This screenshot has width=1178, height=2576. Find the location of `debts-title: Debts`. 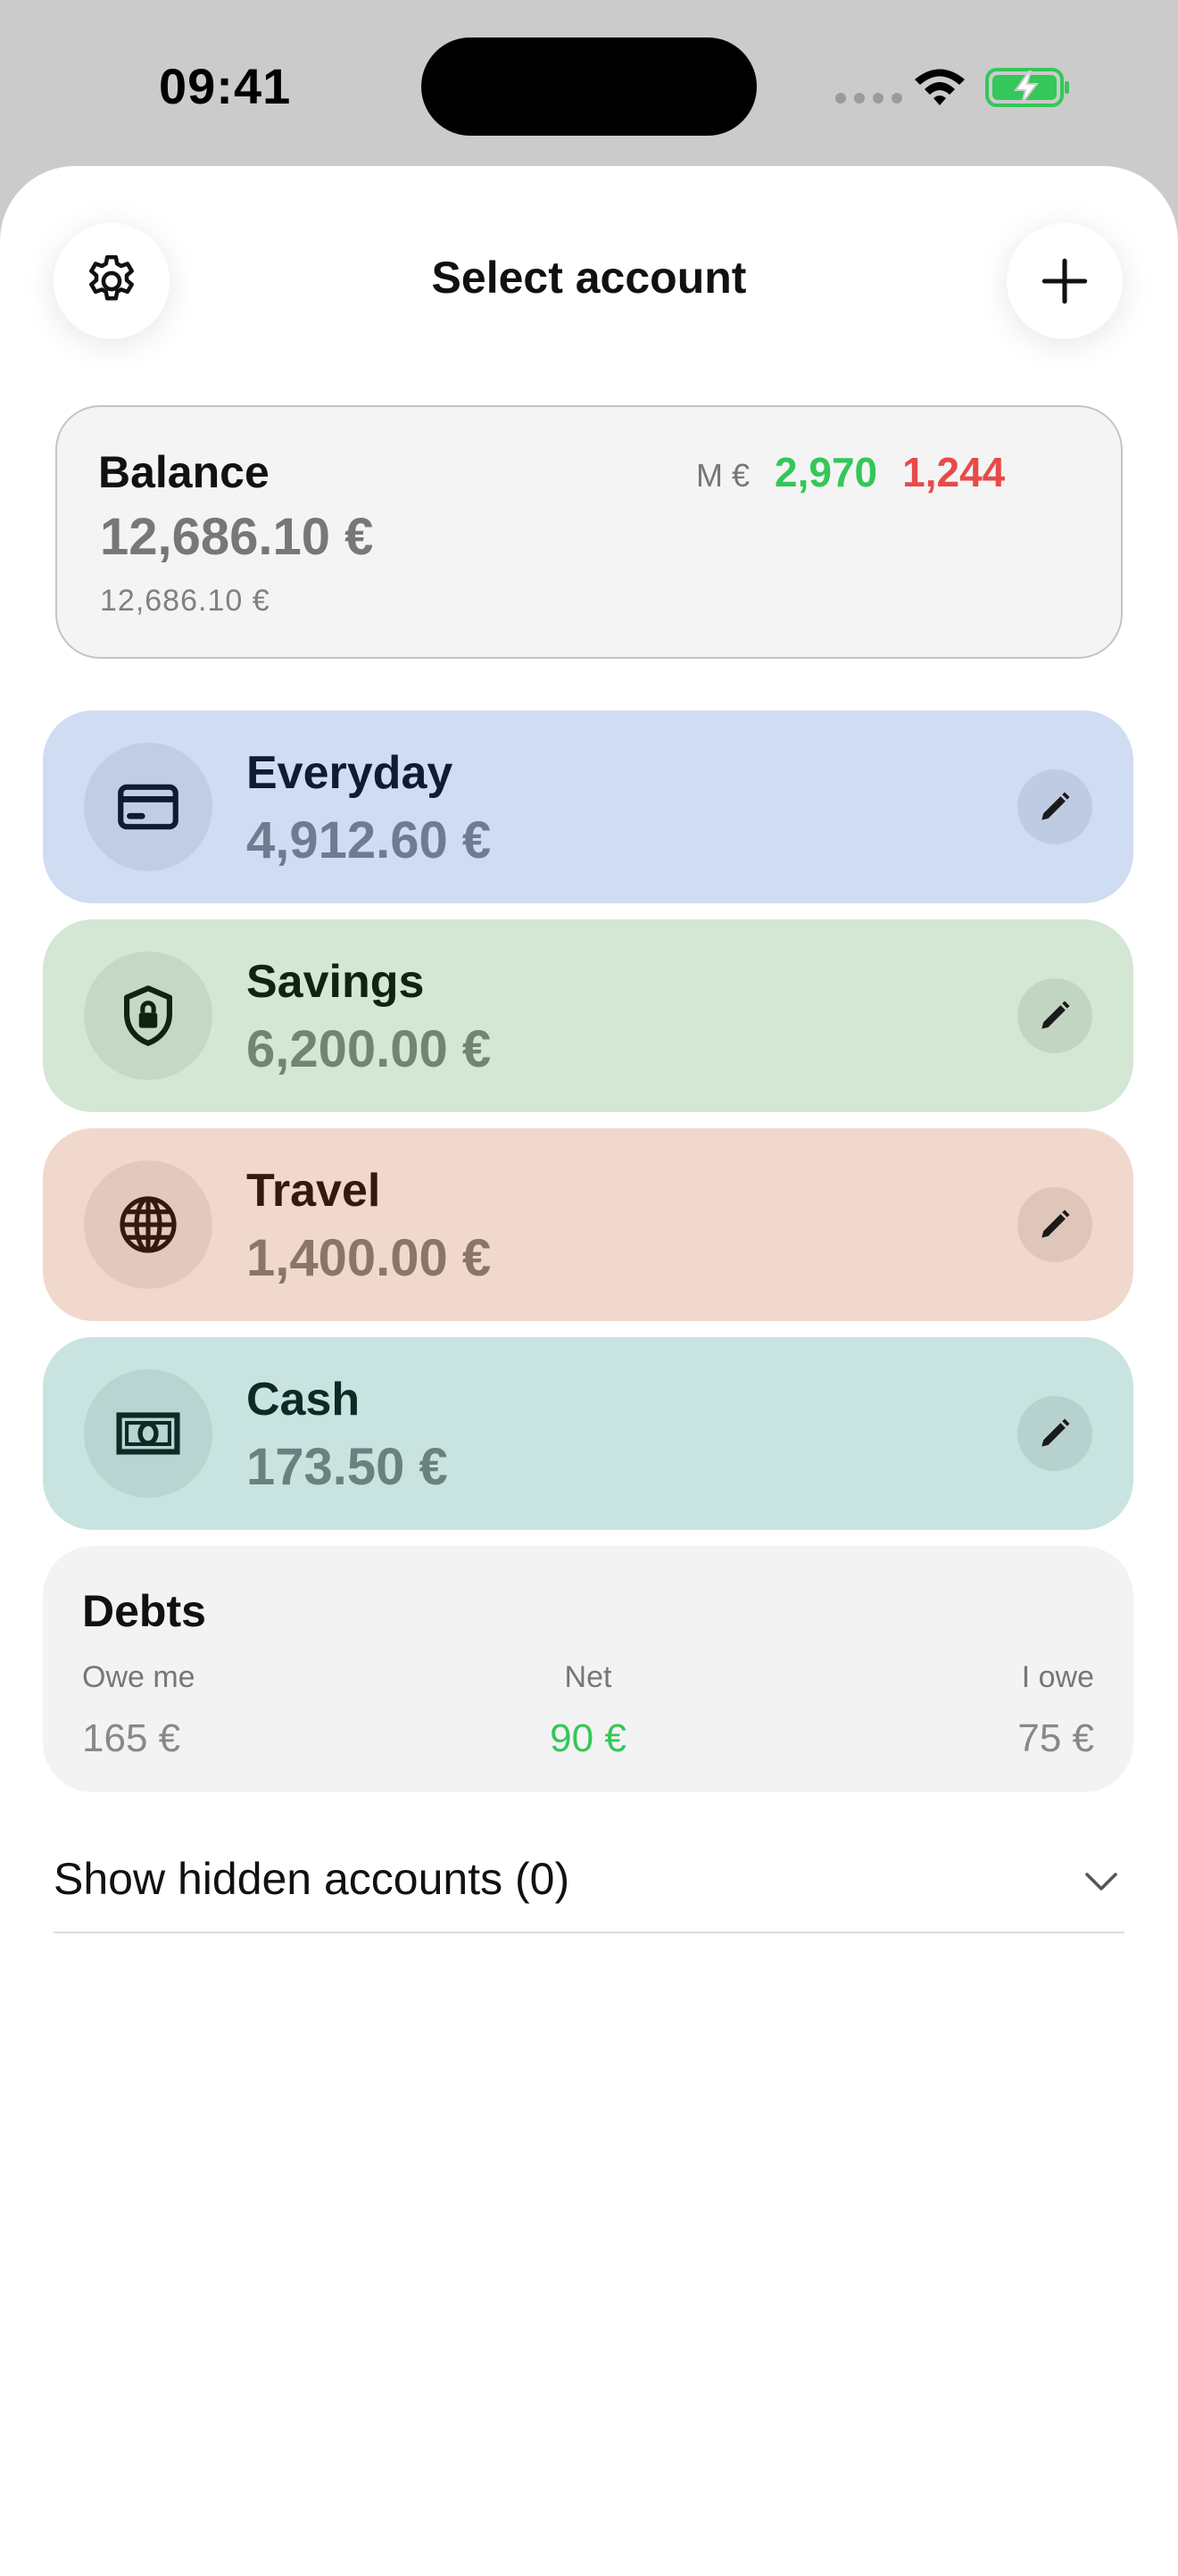

debts-title: Debts is located at coordinates (144, 1611).